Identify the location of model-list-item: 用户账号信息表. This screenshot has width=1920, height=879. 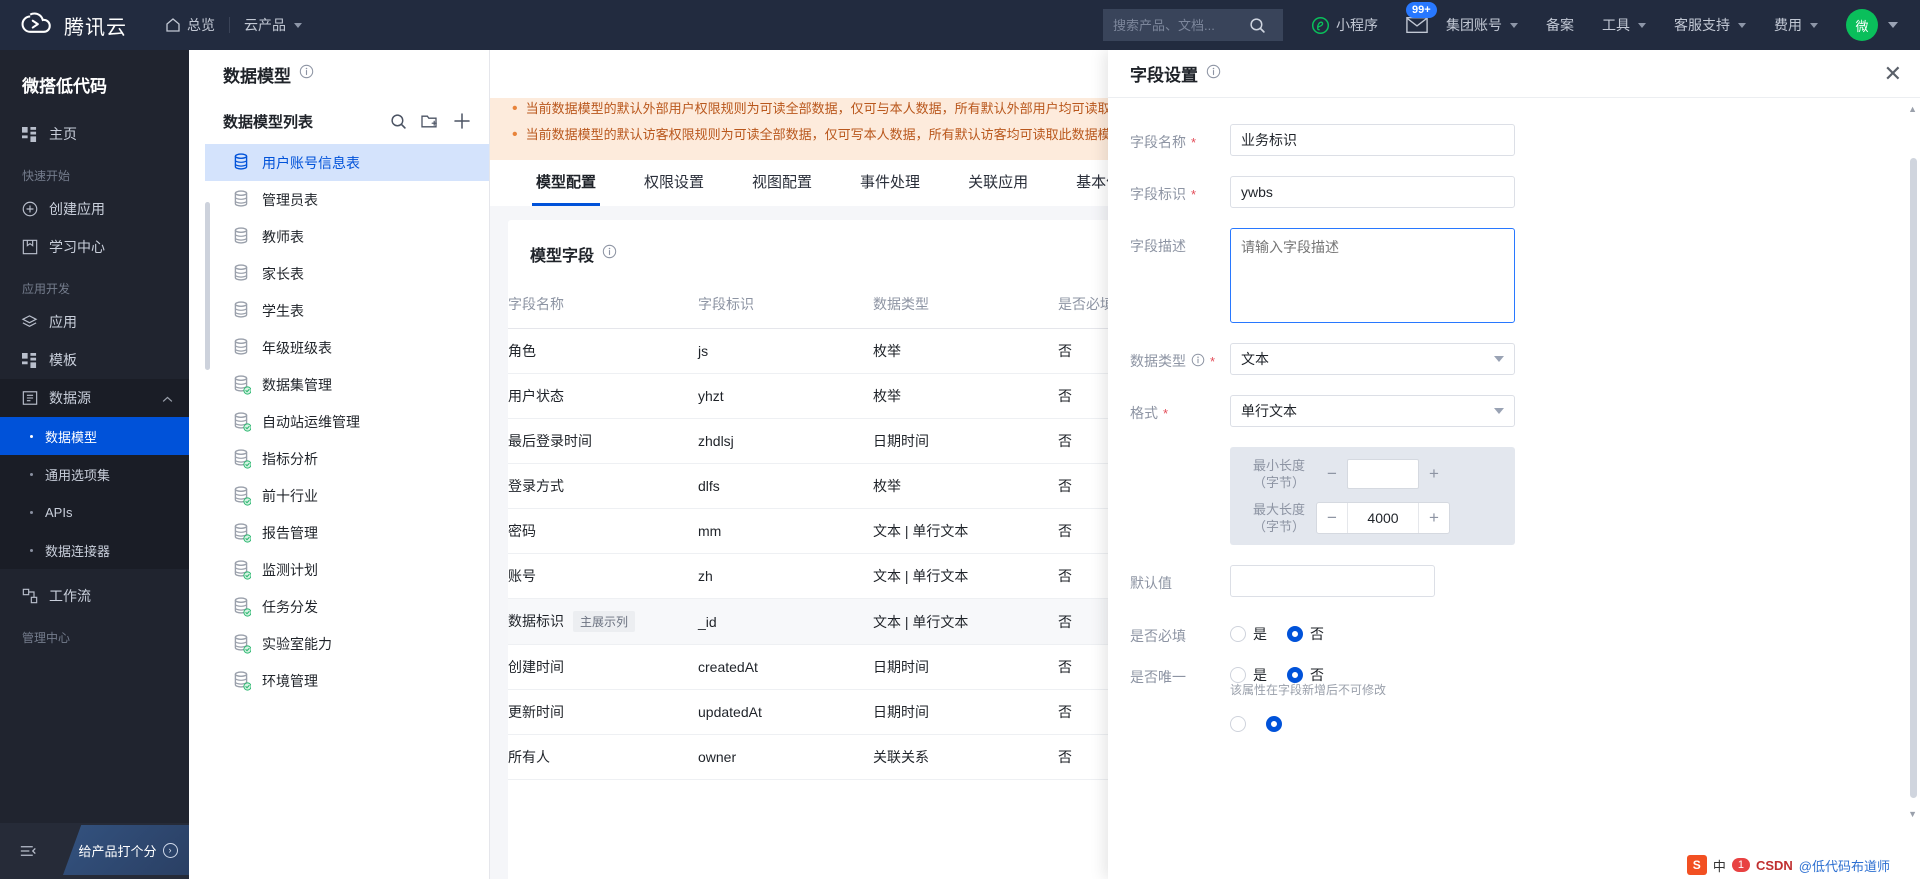
(347, 162).